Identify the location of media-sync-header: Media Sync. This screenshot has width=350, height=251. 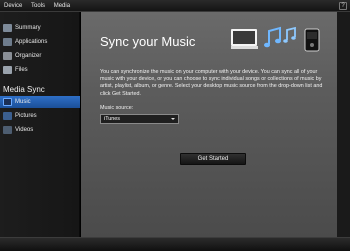
(24, 89).